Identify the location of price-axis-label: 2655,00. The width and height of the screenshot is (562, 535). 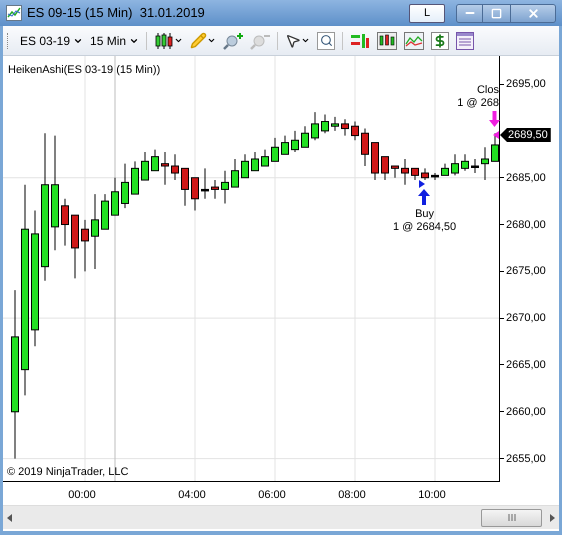
(523, 458).